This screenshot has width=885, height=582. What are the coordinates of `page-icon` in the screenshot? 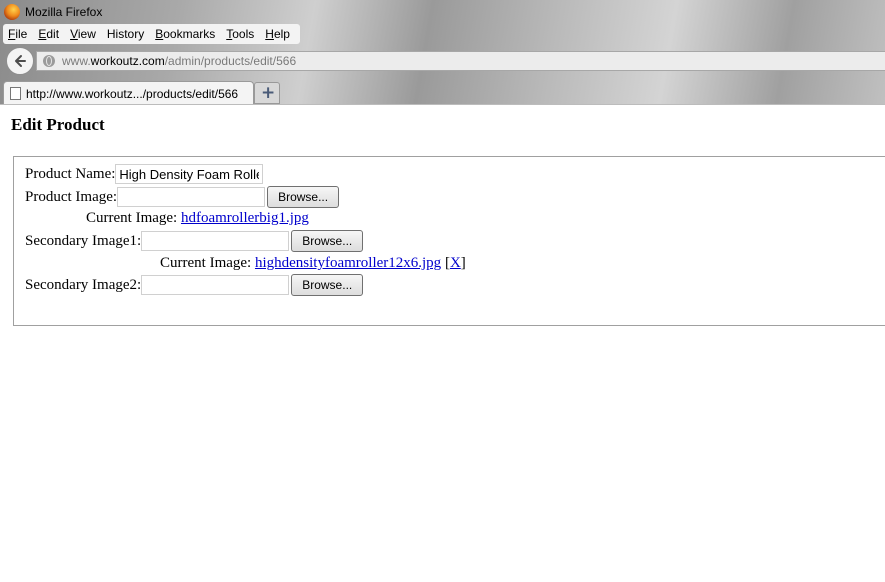 It's located at (15, 93).